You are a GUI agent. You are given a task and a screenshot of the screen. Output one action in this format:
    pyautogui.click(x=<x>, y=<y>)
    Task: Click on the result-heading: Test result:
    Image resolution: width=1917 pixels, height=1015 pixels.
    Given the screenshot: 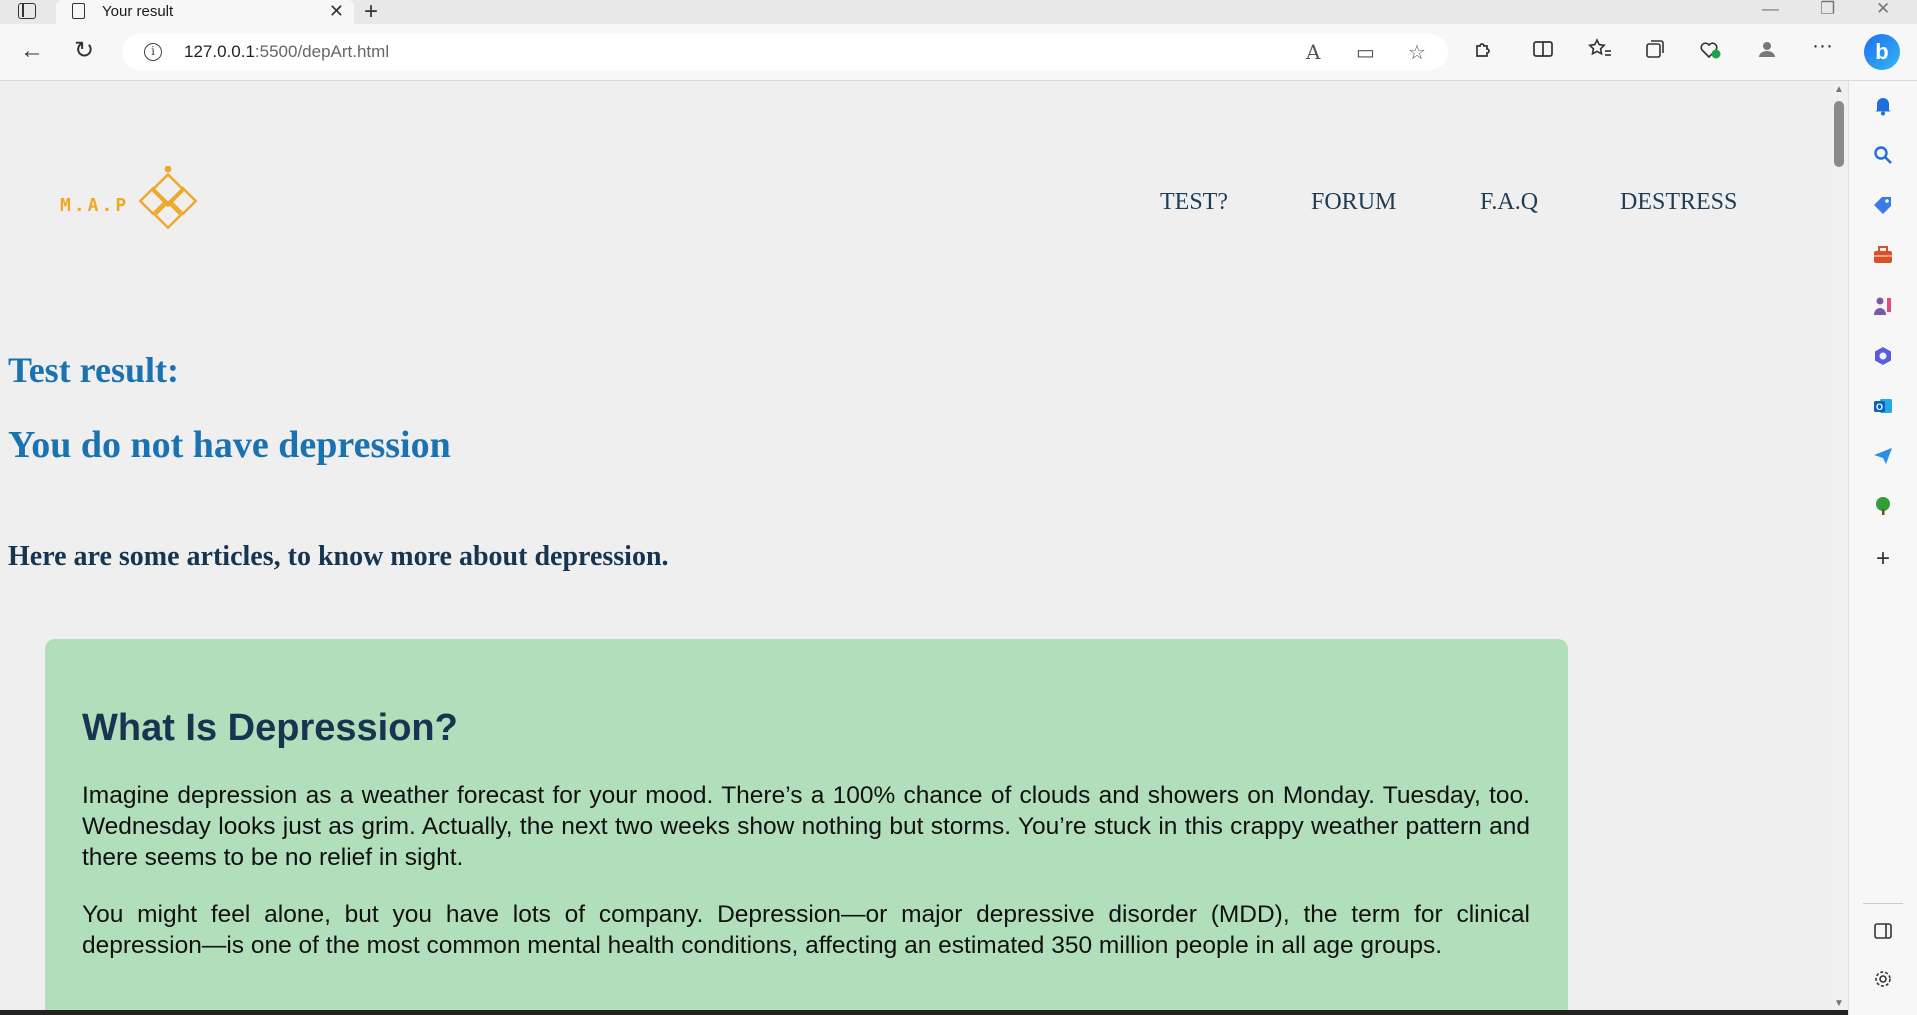 What is the action you would take?
    pyautogui.click(x=93, y=370)
    